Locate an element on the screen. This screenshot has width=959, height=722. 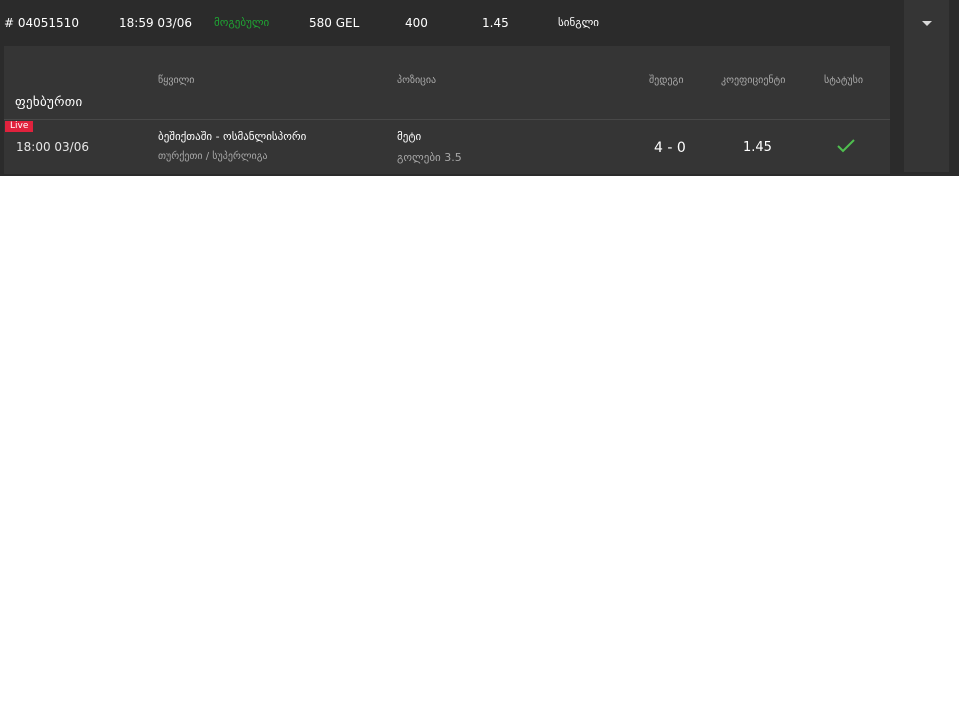
header-event: წყვილი is located at coordinates (176, 80).